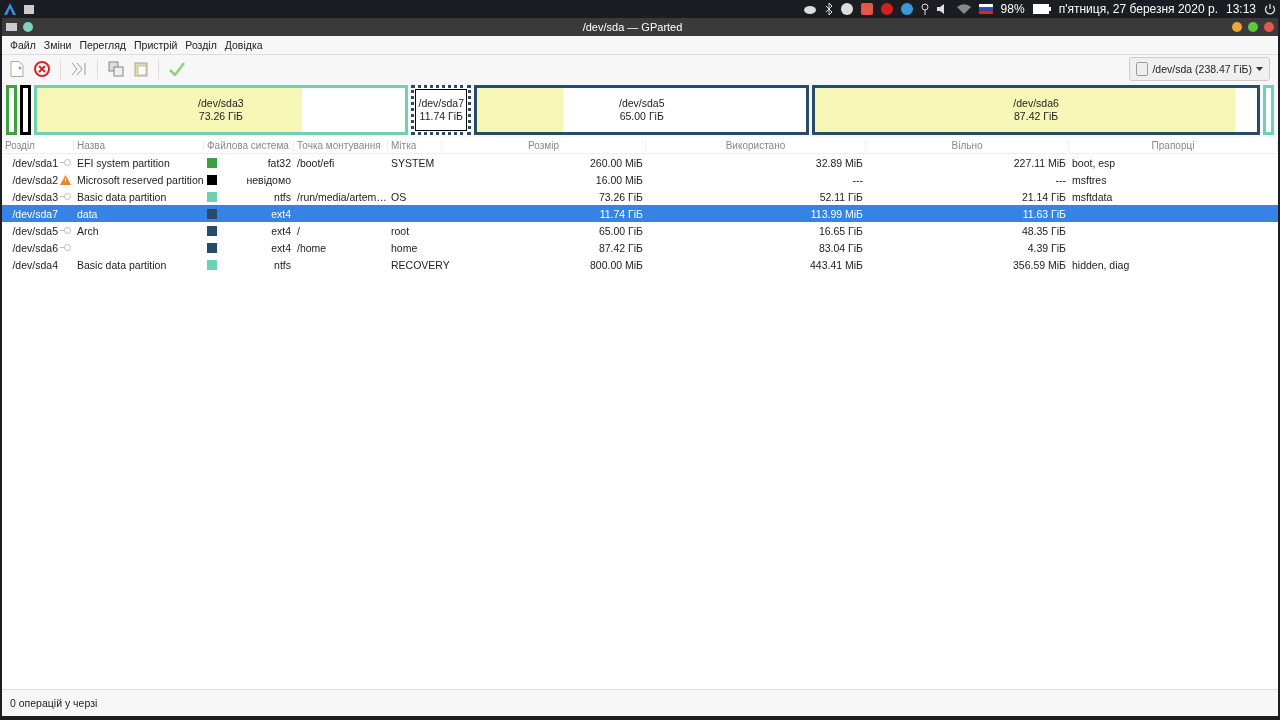  I want to click on caret-icon, so click(1259, 69).